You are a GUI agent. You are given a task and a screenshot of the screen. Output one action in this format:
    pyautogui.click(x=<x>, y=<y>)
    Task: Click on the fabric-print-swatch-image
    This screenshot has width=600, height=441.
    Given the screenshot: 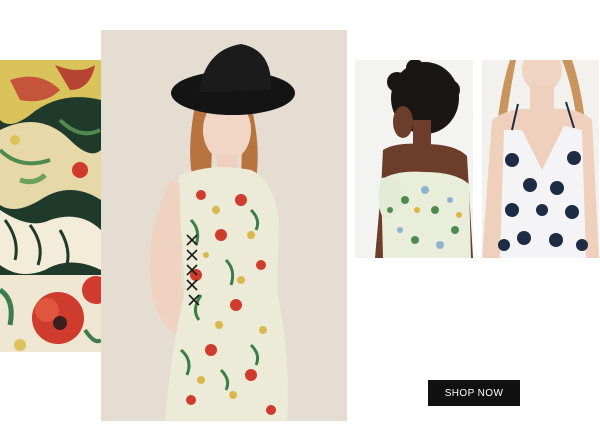 What is the action you would take?
    pyautogui.click(x=50, y=206)
    